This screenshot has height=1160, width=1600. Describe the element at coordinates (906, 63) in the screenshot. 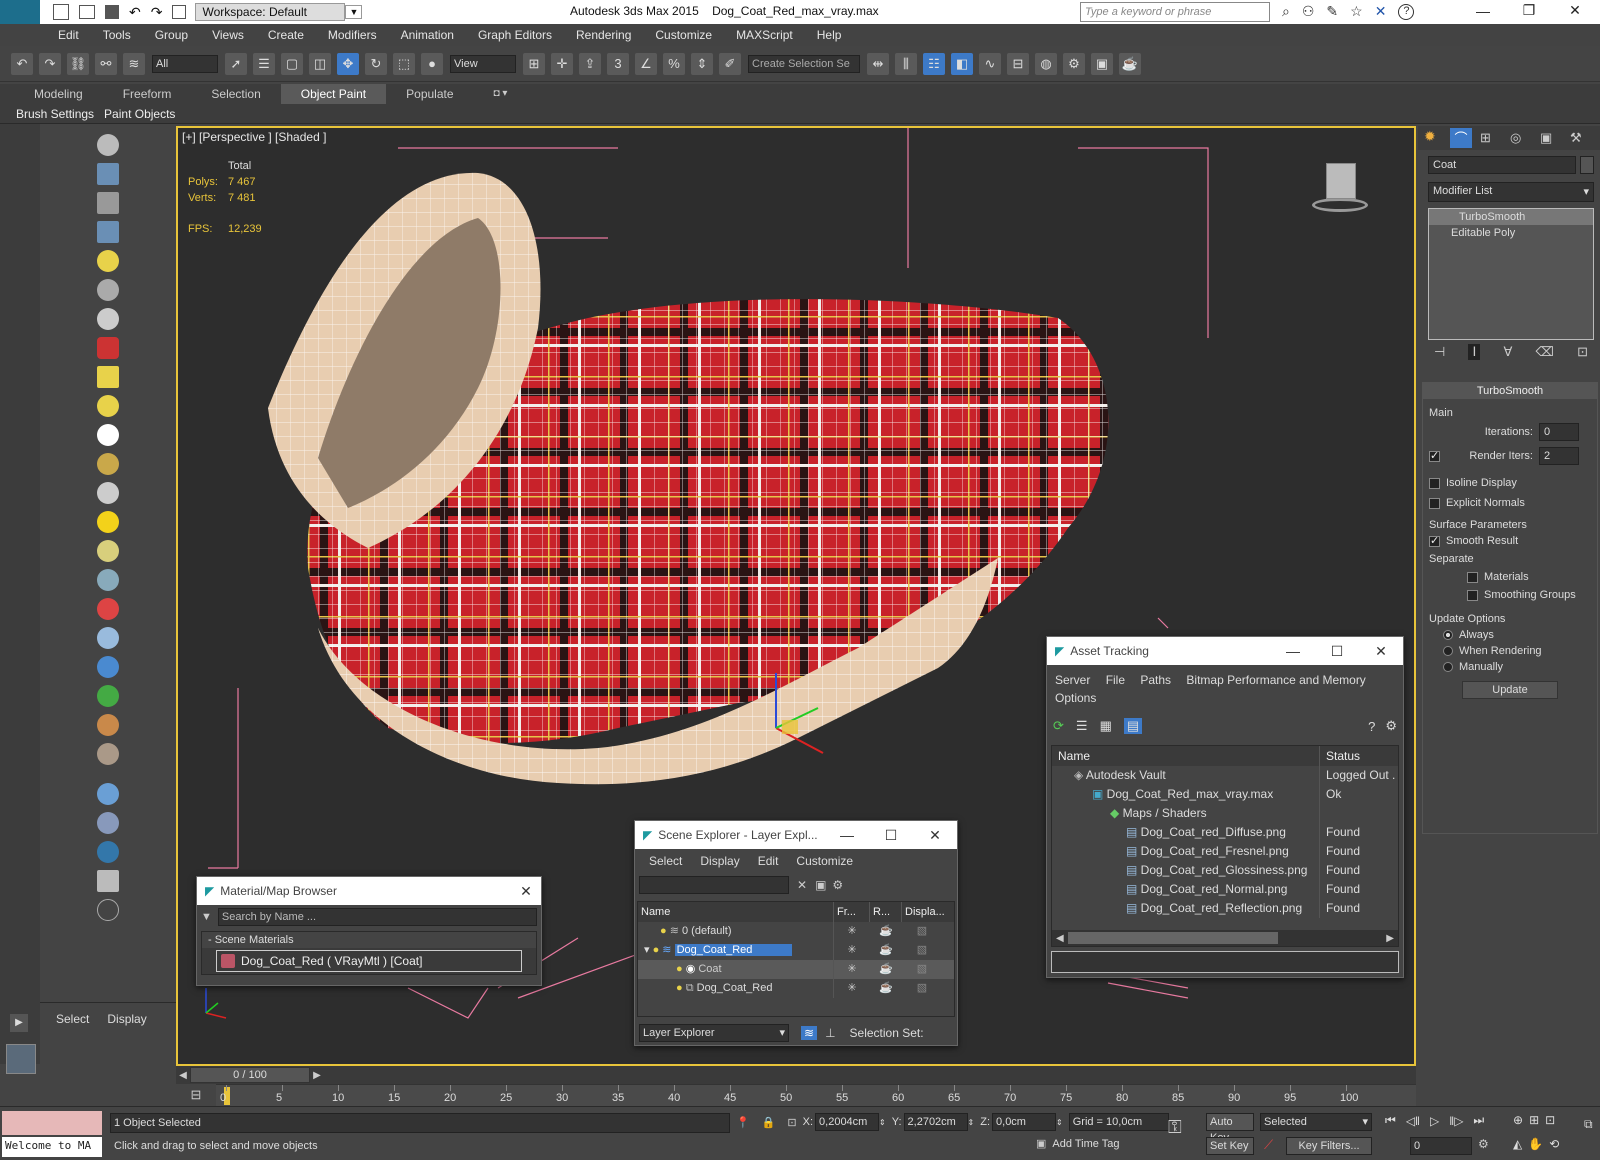

I see `align-icon: ⫼` at that location.